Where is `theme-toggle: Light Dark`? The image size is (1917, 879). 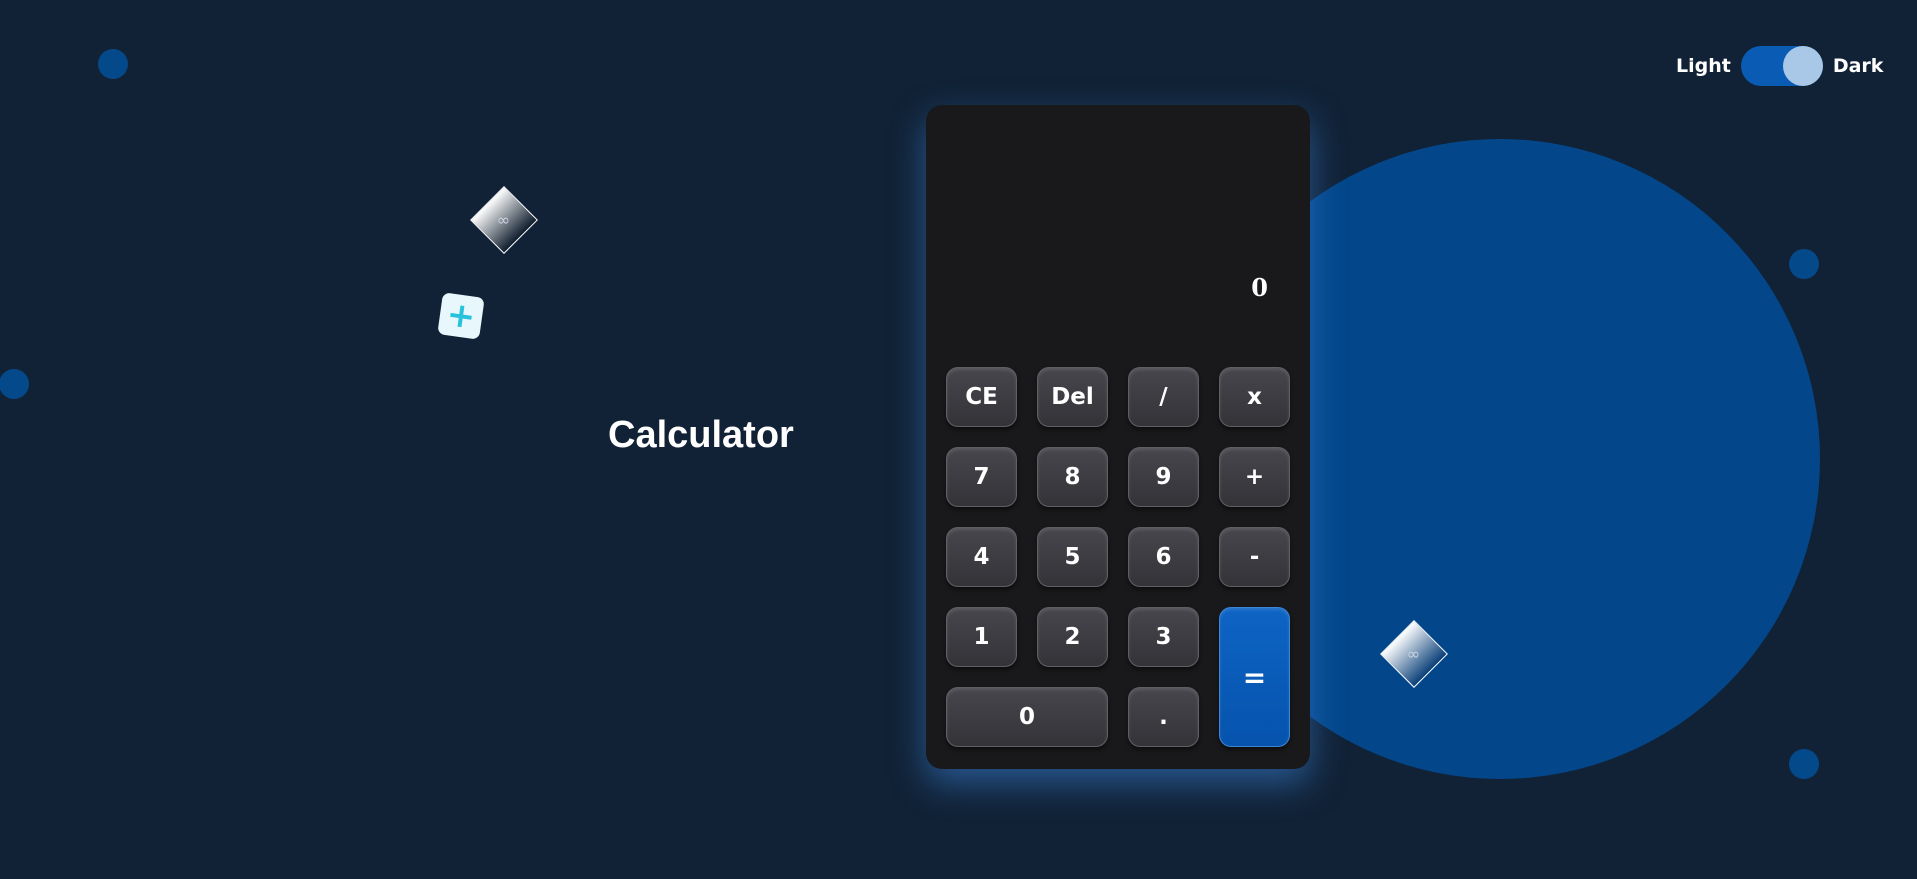
theme-toggle: Light Dark is located at coordinates (1779, 66).